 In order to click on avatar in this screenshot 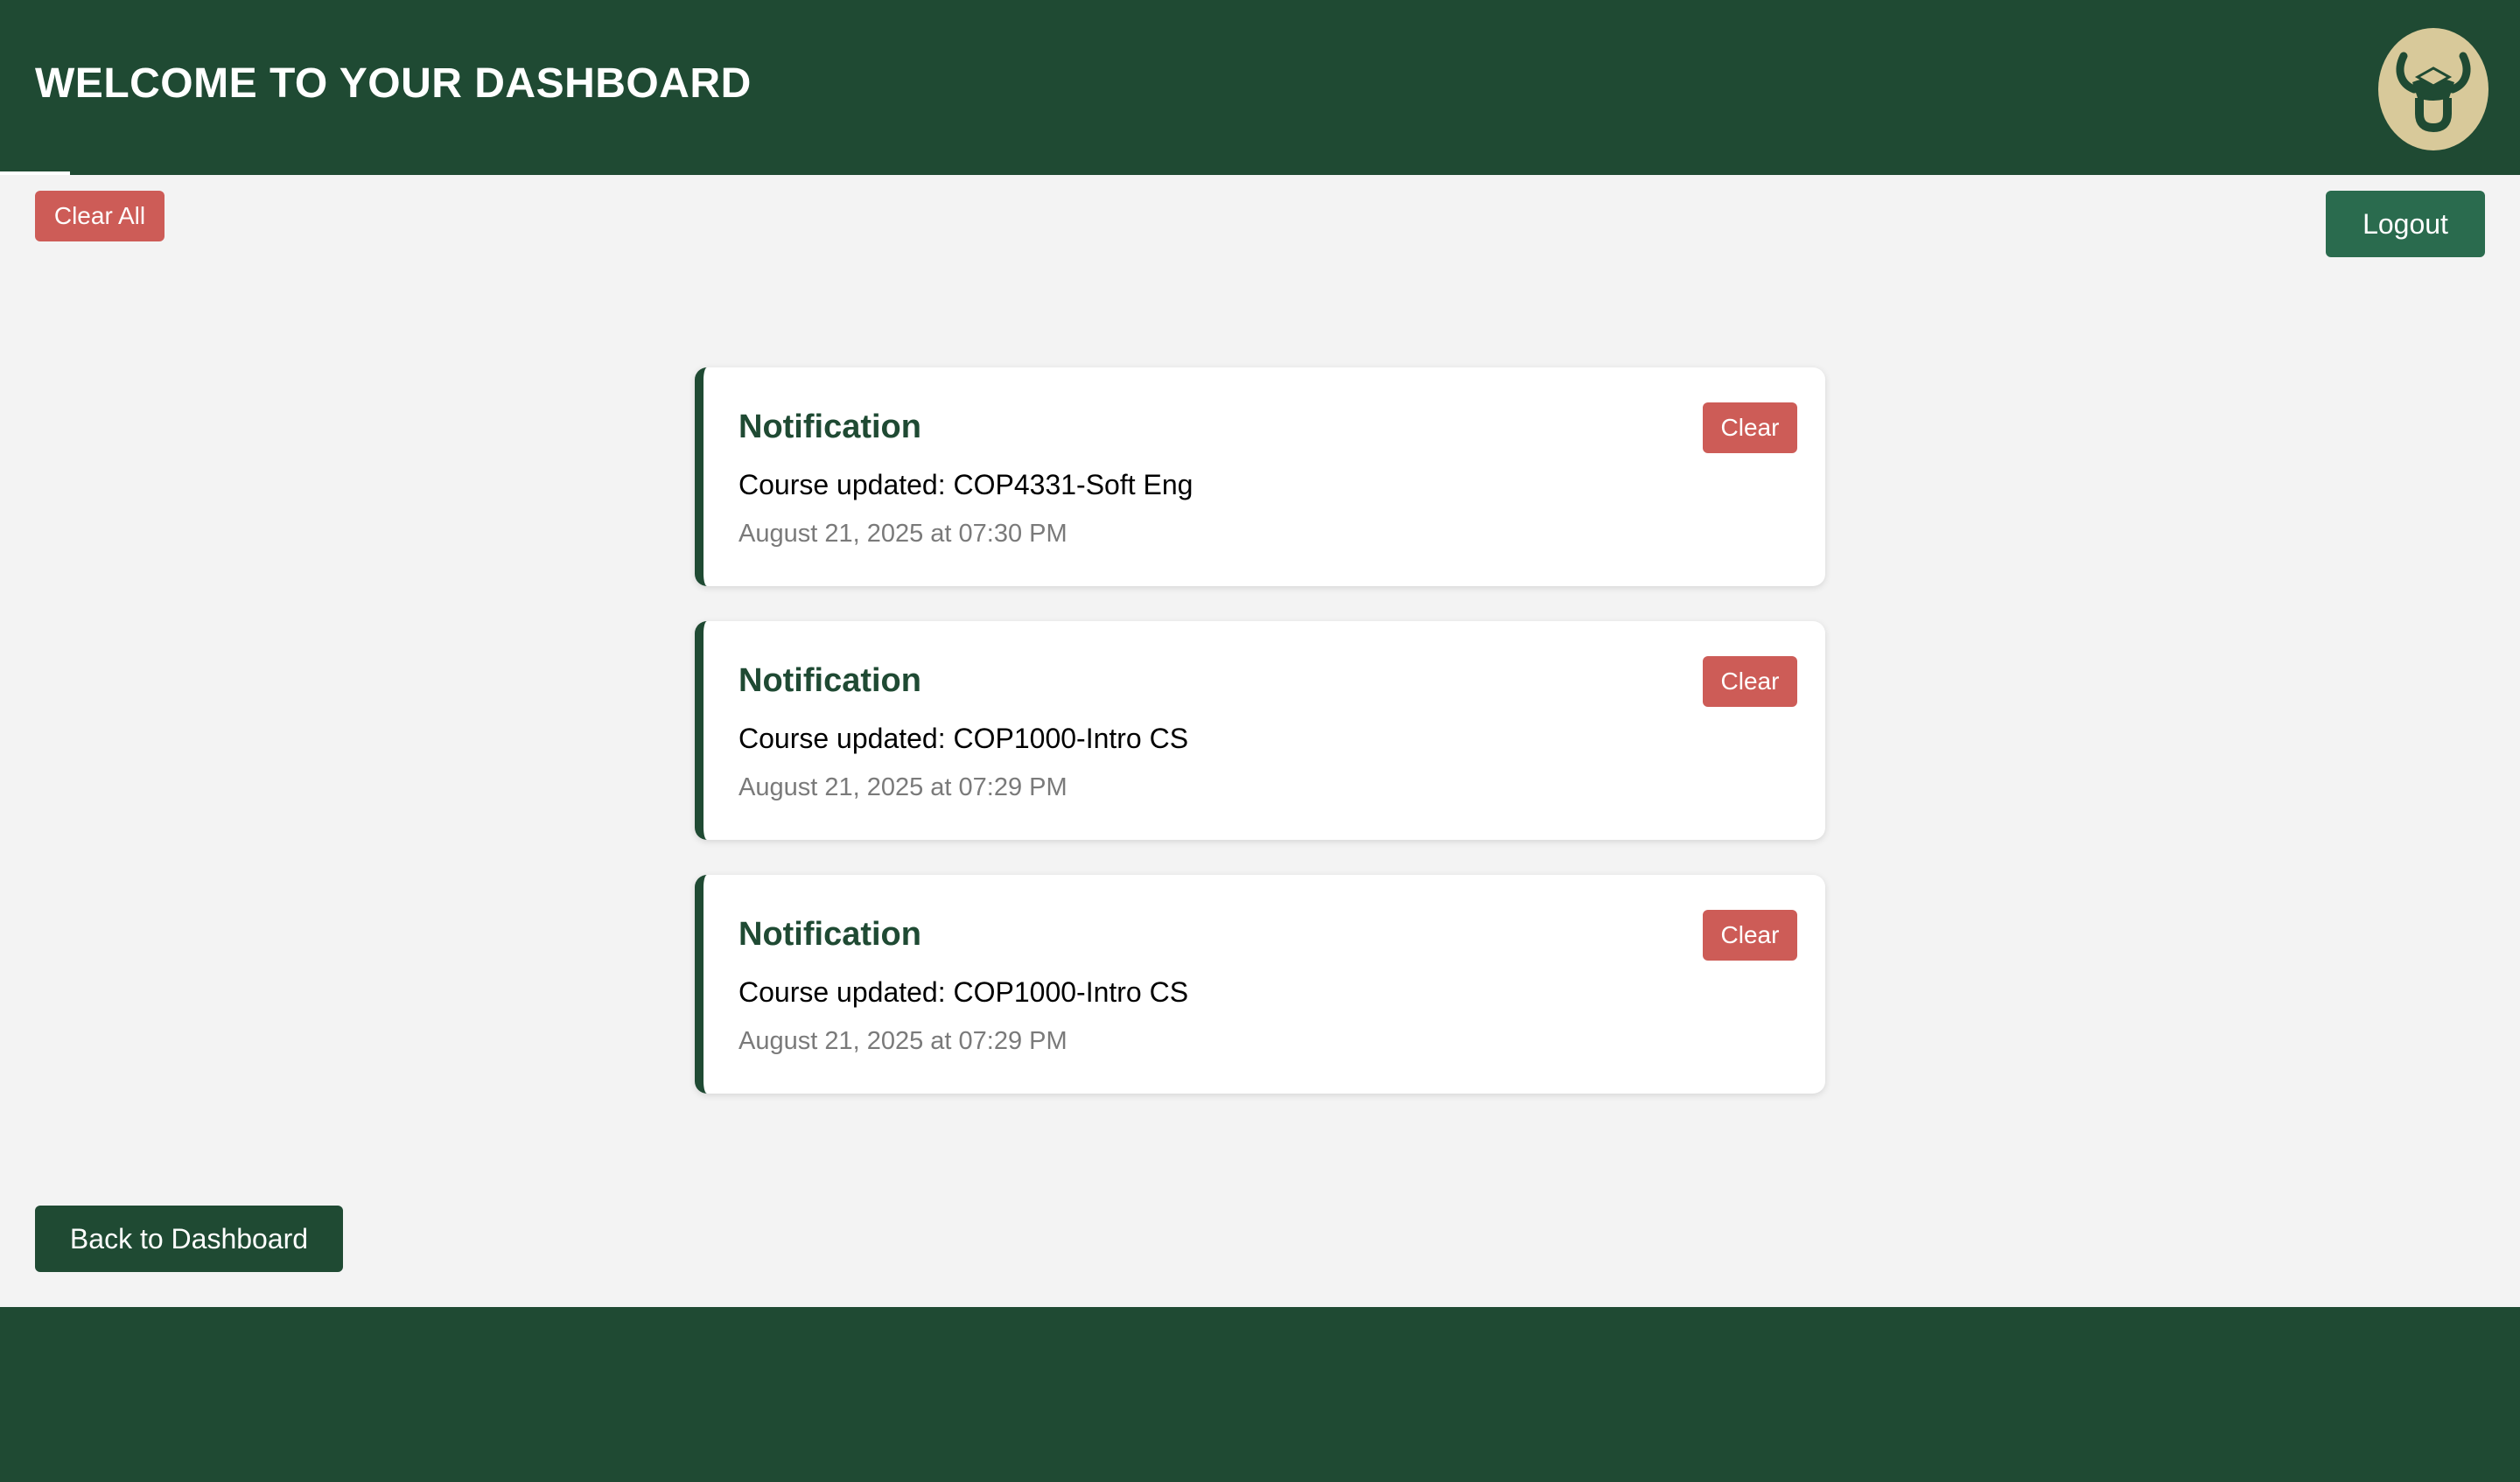, I will do `click(2433, 89)`.